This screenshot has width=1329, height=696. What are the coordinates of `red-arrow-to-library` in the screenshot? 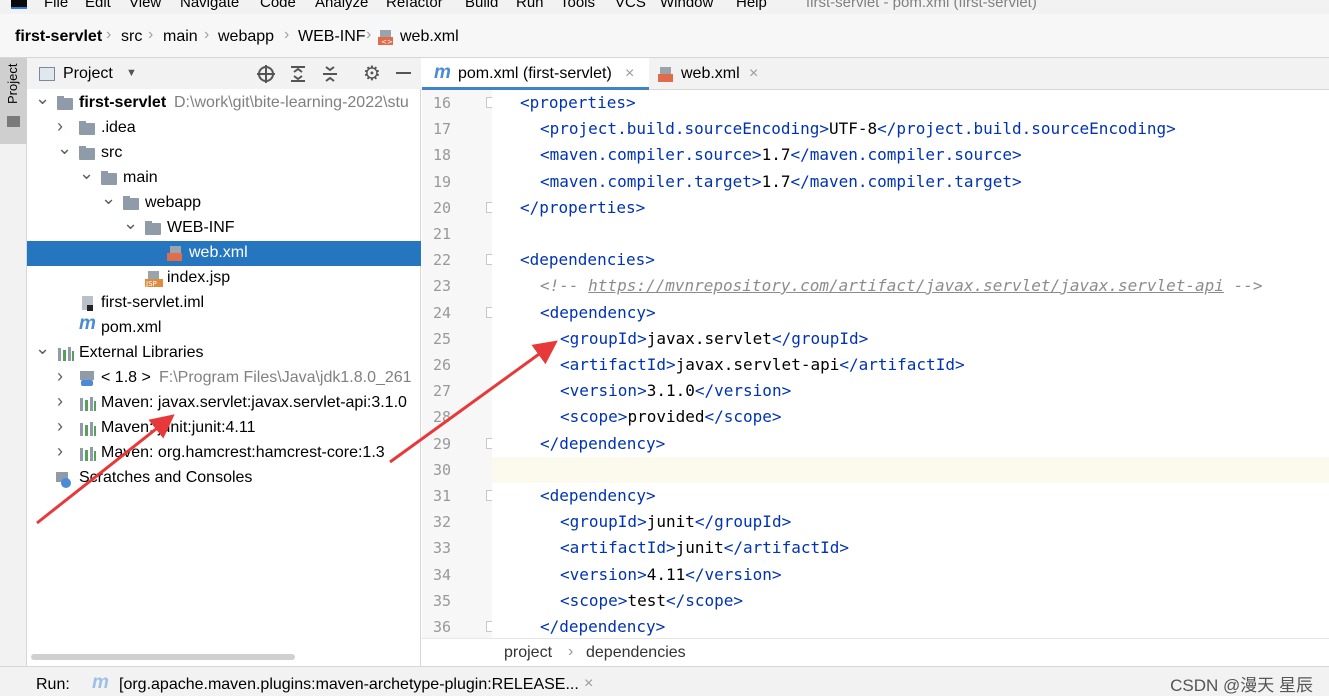 It's located at (105, 469).